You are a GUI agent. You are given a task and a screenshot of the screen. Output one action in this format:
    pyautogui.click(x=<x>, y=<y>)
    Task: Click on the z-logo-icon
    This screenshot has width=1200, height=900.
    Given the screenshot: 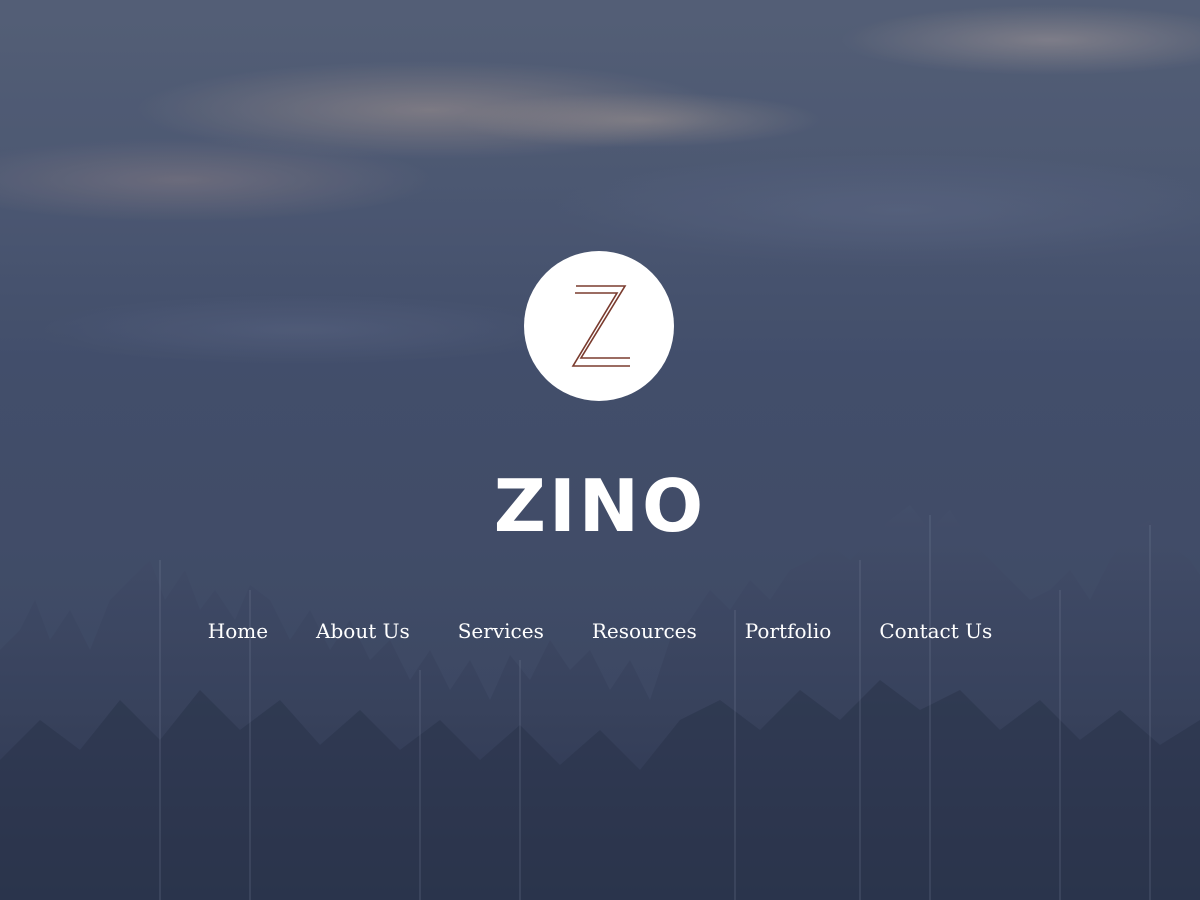 What is the action you would take?
    pyautogui.click(x=600, y=326)
    